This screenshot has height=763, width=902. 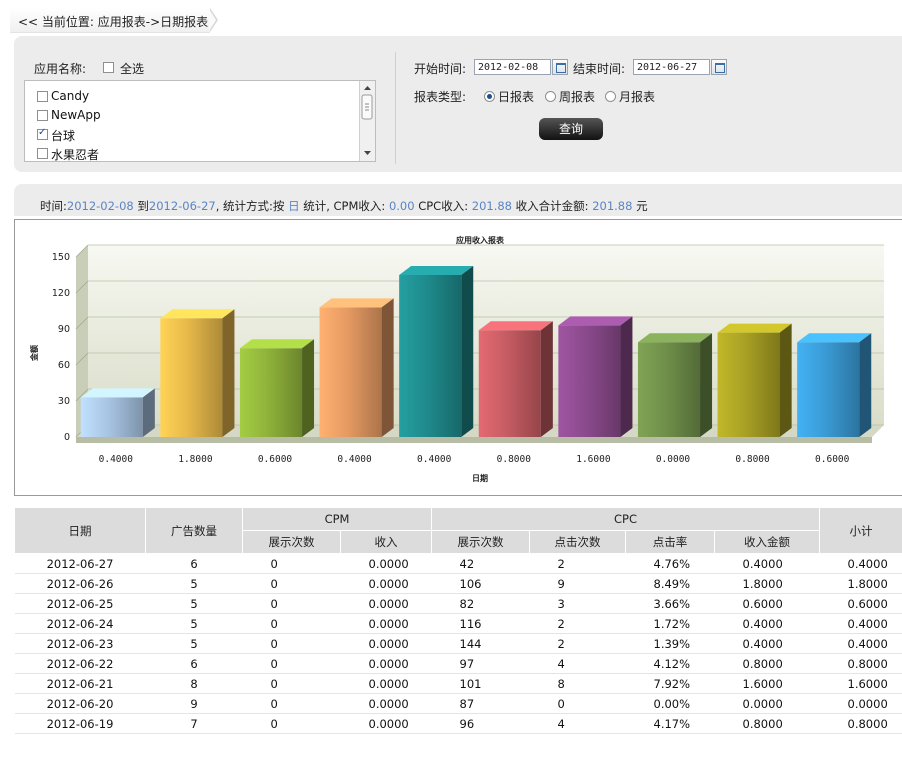 I want to click on cell-cpc-income: 1.8000, so click(x=767, y=583).